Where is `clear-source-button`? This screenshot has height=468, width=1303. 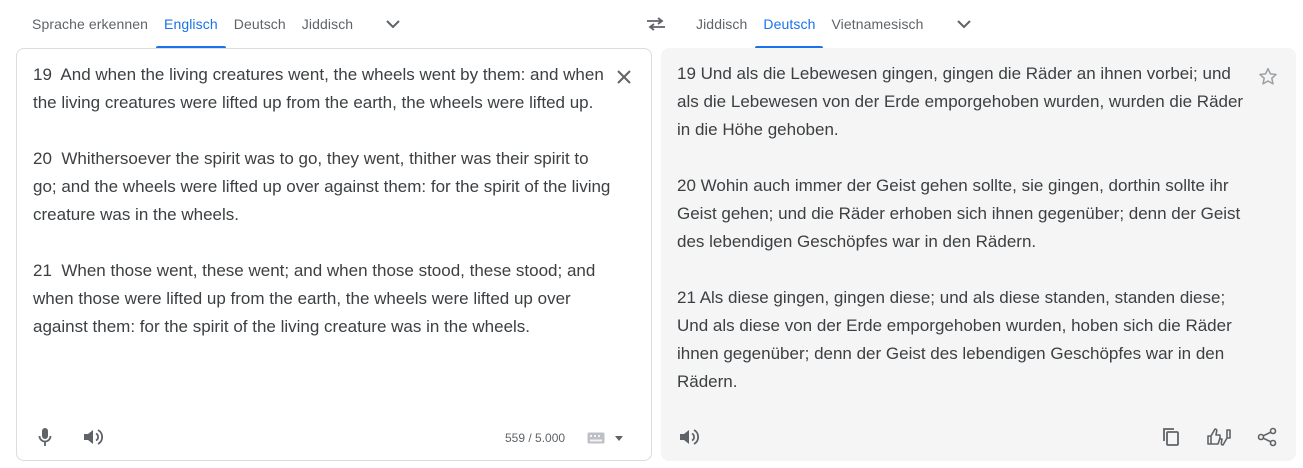 clear-source-button is located at coordinates (624, 77).